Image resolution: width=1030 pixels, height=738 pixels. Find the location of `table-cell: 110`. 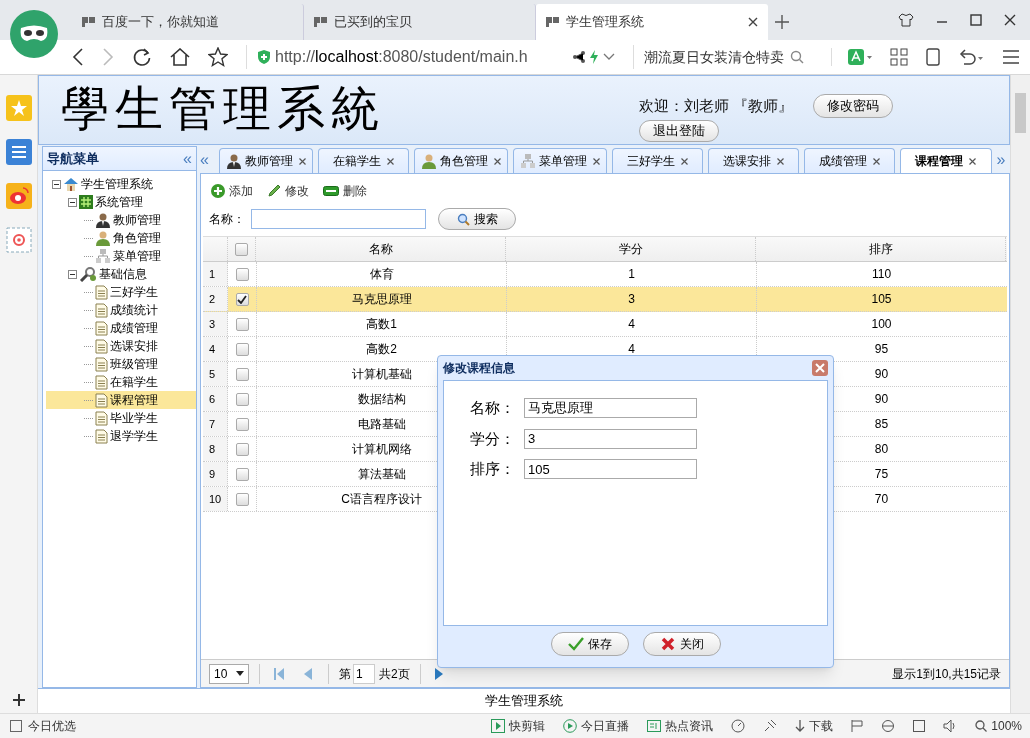

table-cell: 110 is located at coordinates (881, 274).